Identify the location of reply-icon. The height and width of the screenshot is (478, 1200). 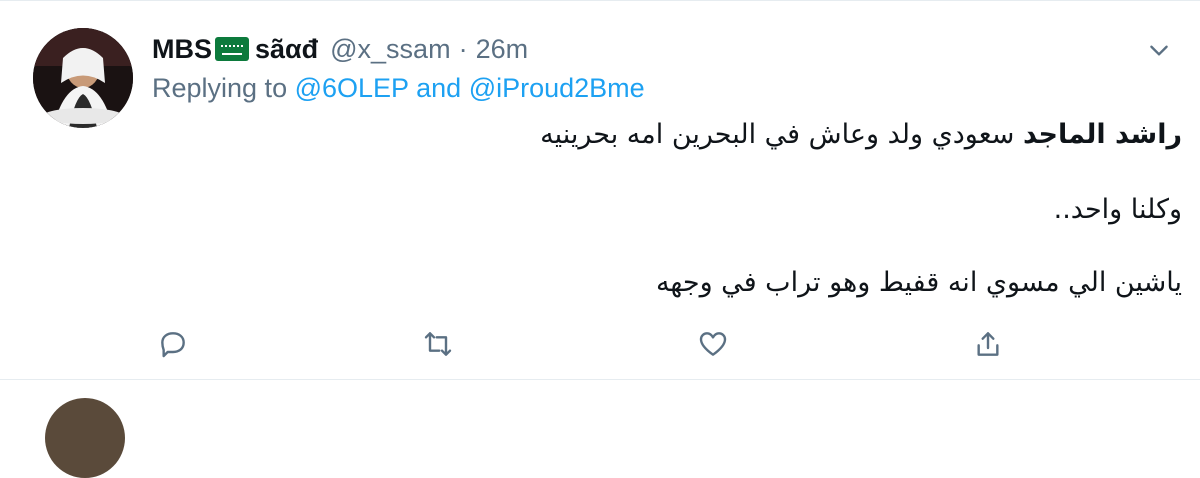
(173, 344).